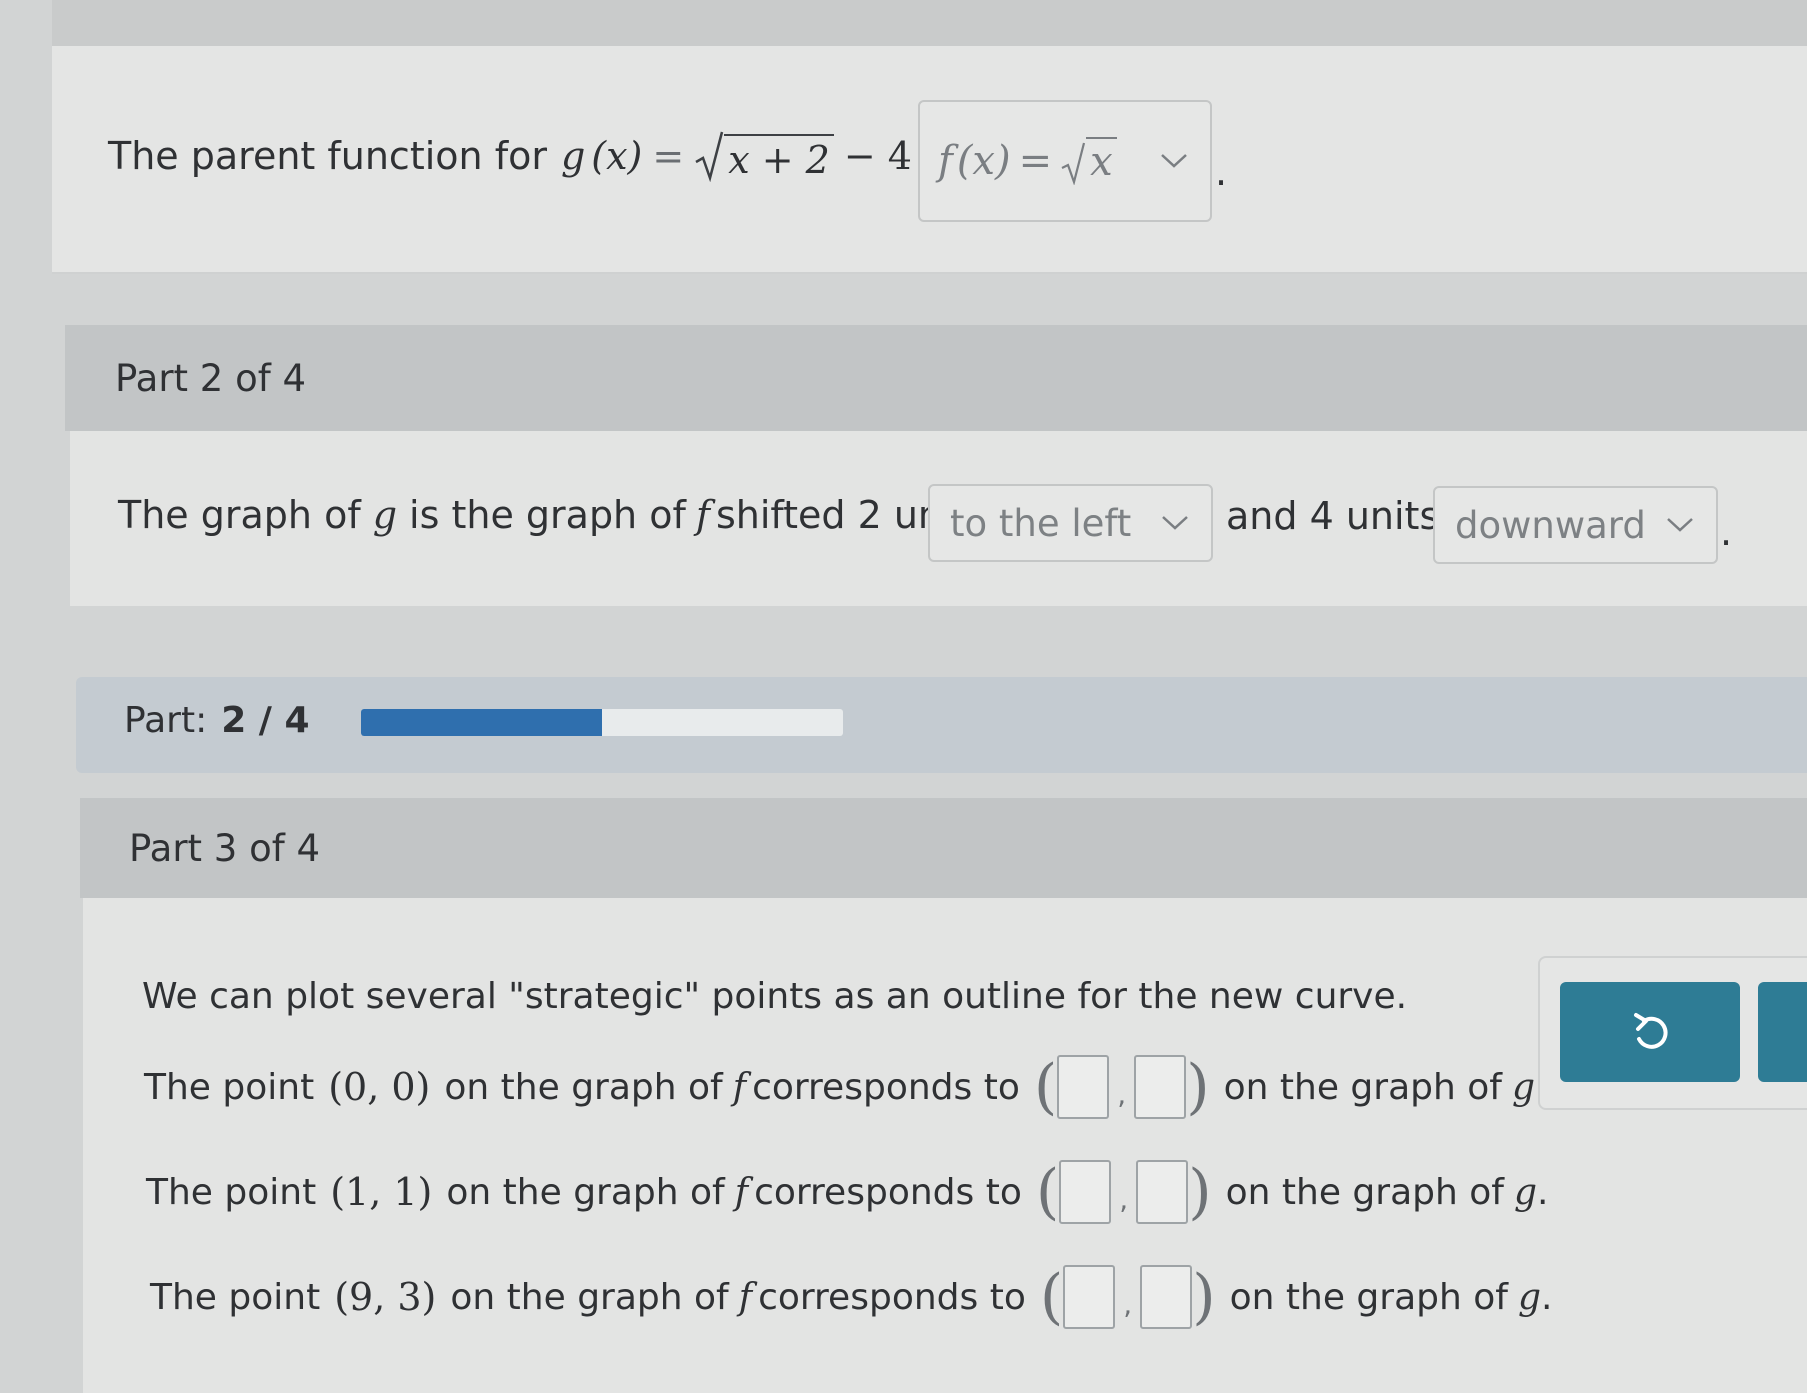 This screenshot has width=1807, height=1393. Describe the element at coordinates (668, 156) in the screenshot. I see `equals-sign: =` at that location.